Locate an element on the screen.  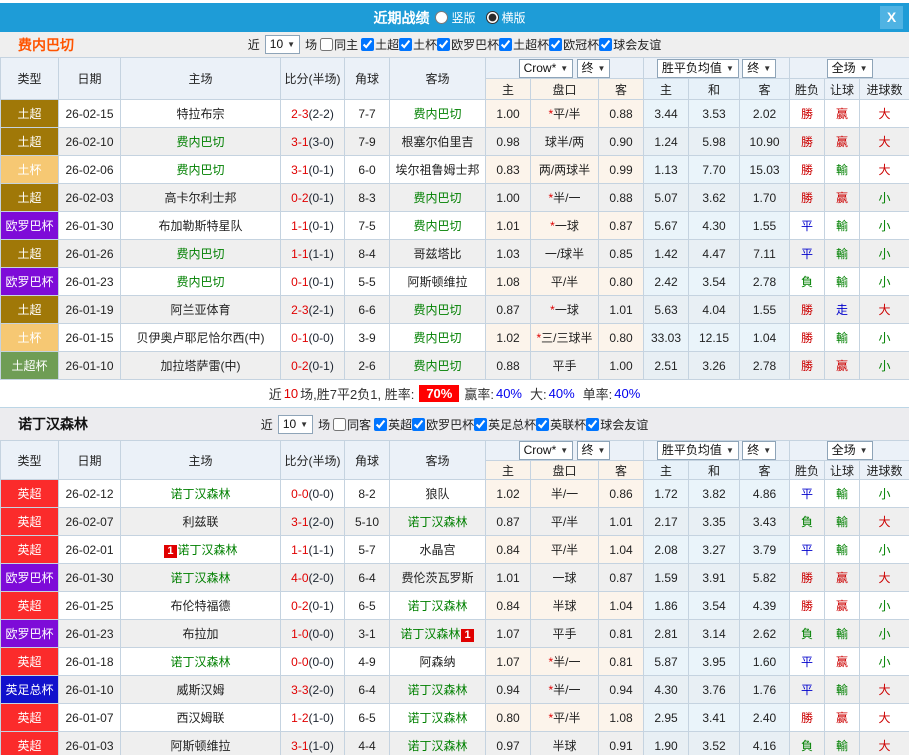
league-filter: 土超 is located at coordinates (380, 44).